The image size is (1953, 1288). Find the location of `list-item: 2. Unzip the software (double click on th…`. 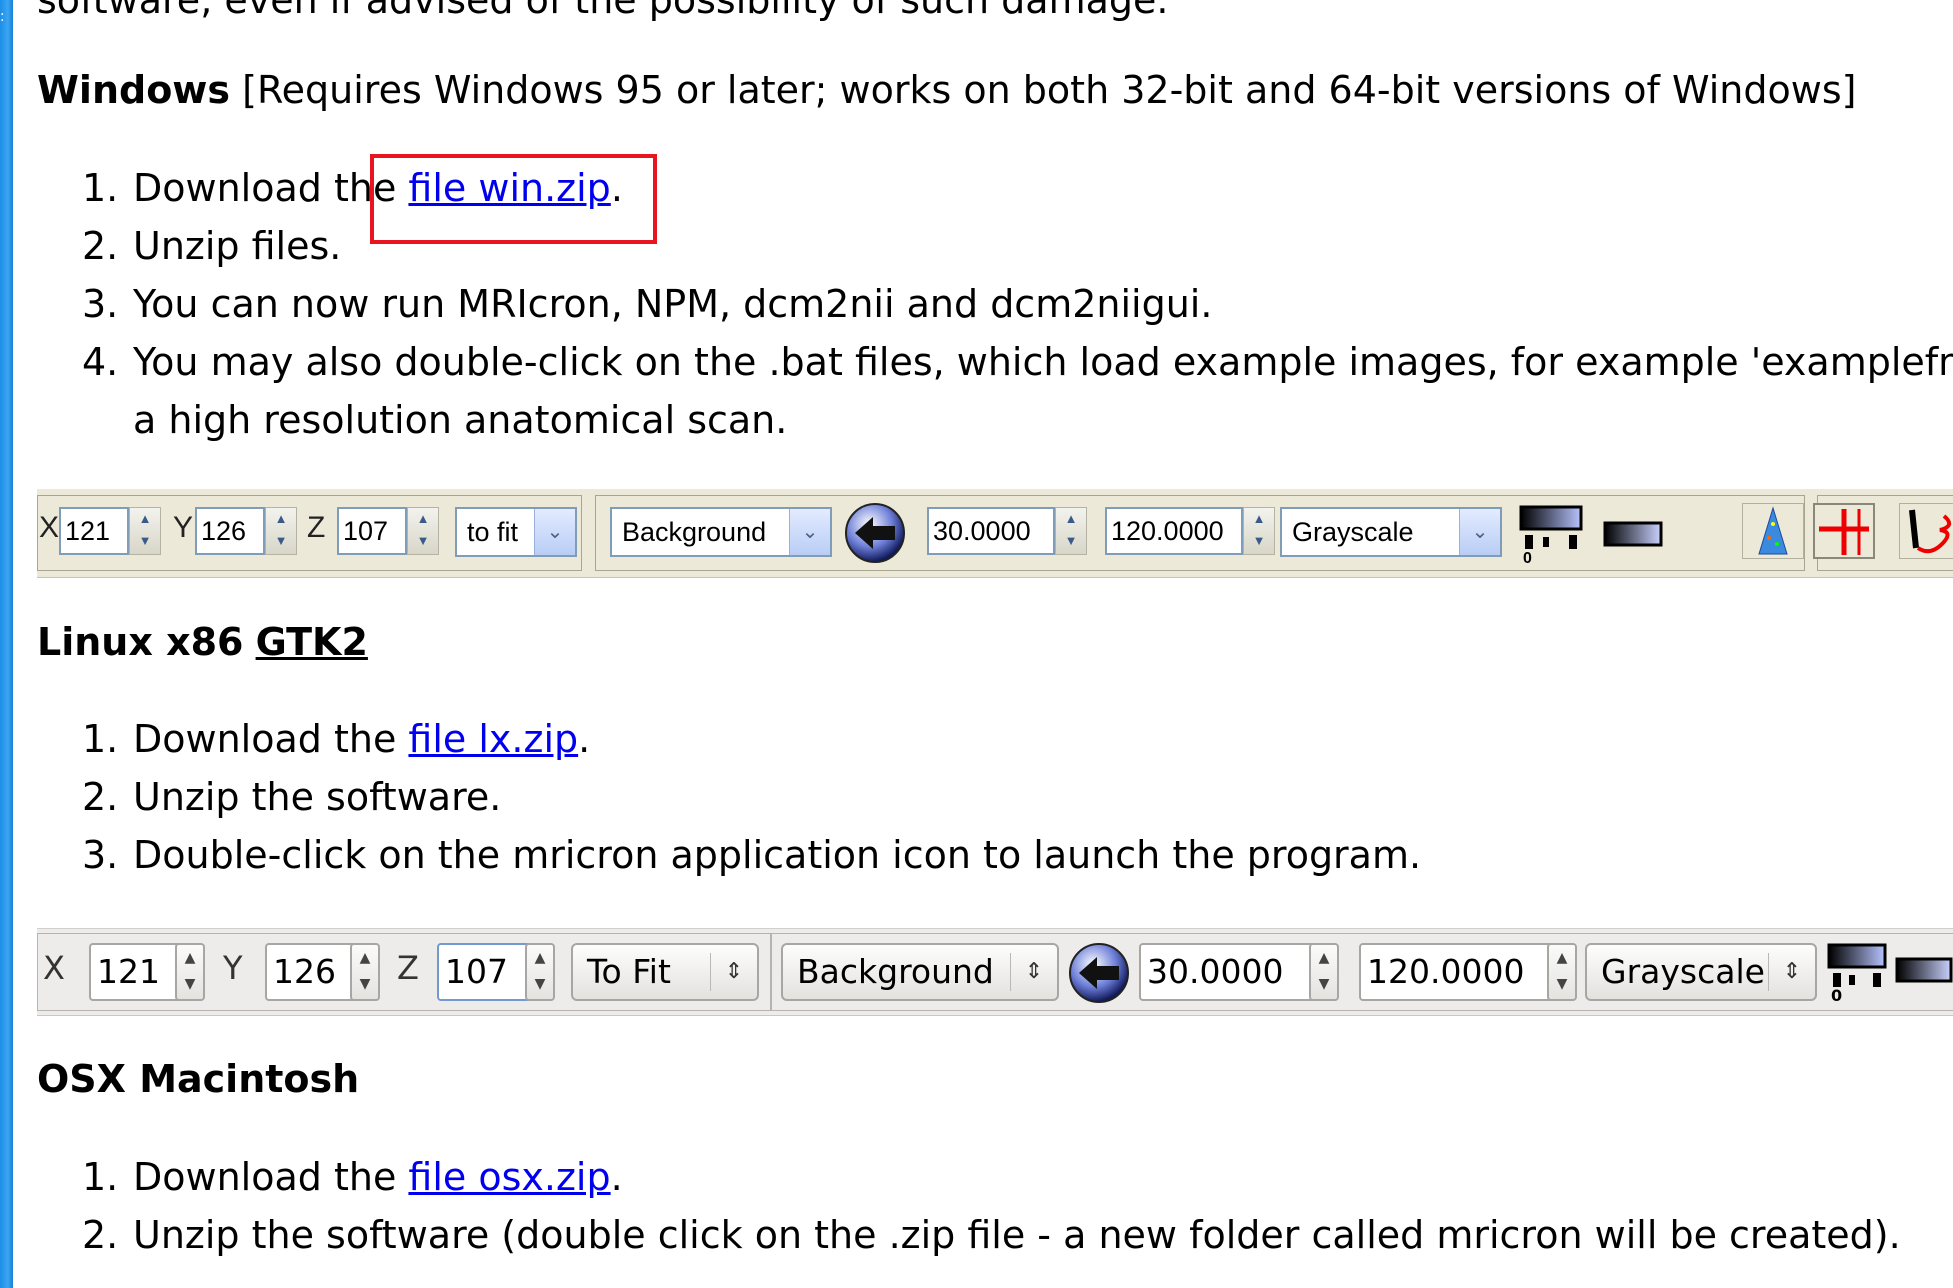

list-item: 2. Unzip the software (double click on th… is located at coordinates (950, 1235).